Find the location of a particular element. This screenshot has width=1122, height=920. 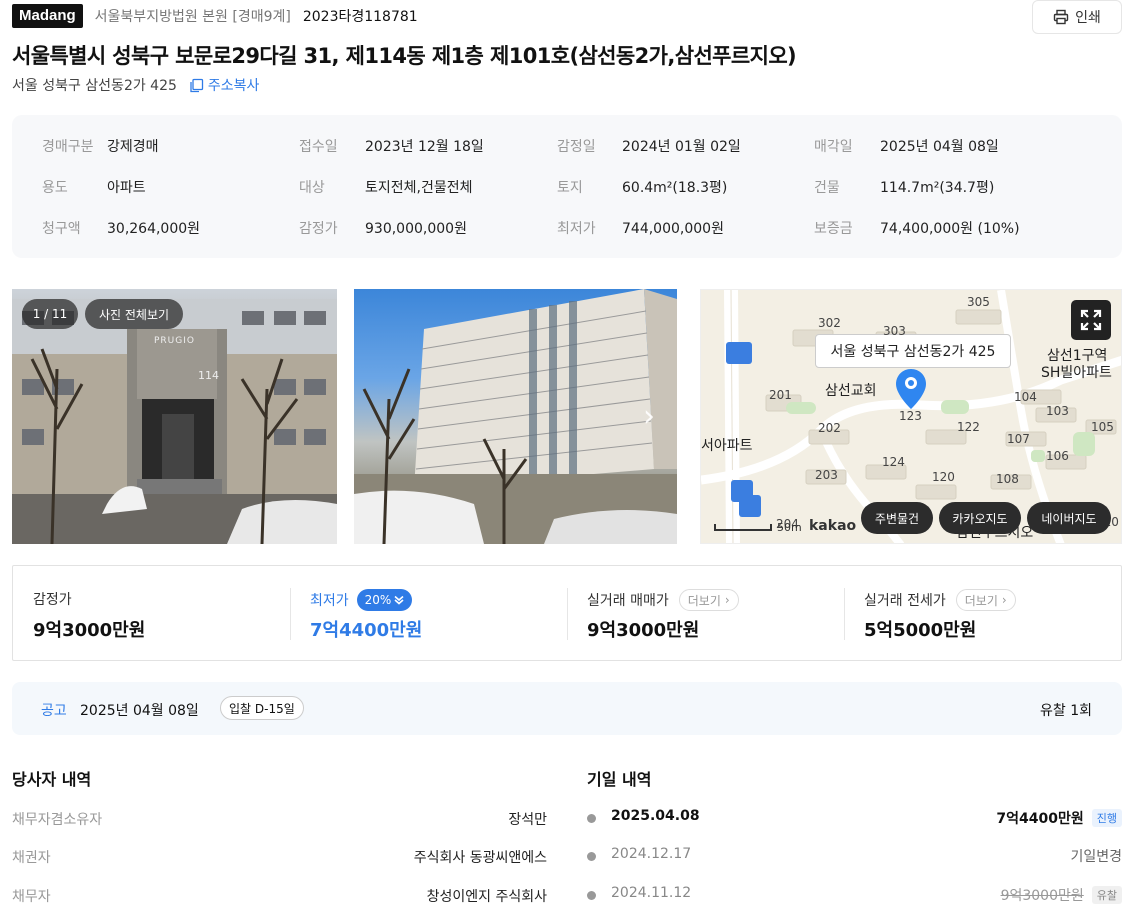

party-role: 채권자 is located at coordinates (31, 858).